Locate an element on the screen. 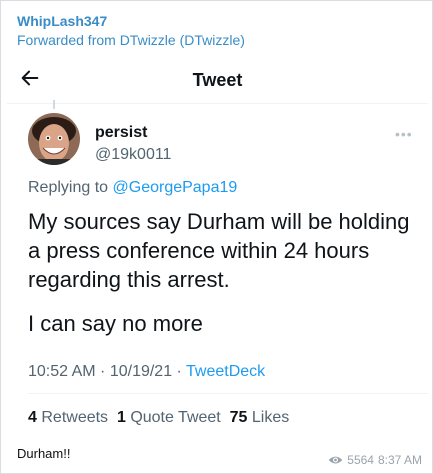 This screenshot has height=474, width=433. more-options-icon: ••• is located at coordinates (404, 134).